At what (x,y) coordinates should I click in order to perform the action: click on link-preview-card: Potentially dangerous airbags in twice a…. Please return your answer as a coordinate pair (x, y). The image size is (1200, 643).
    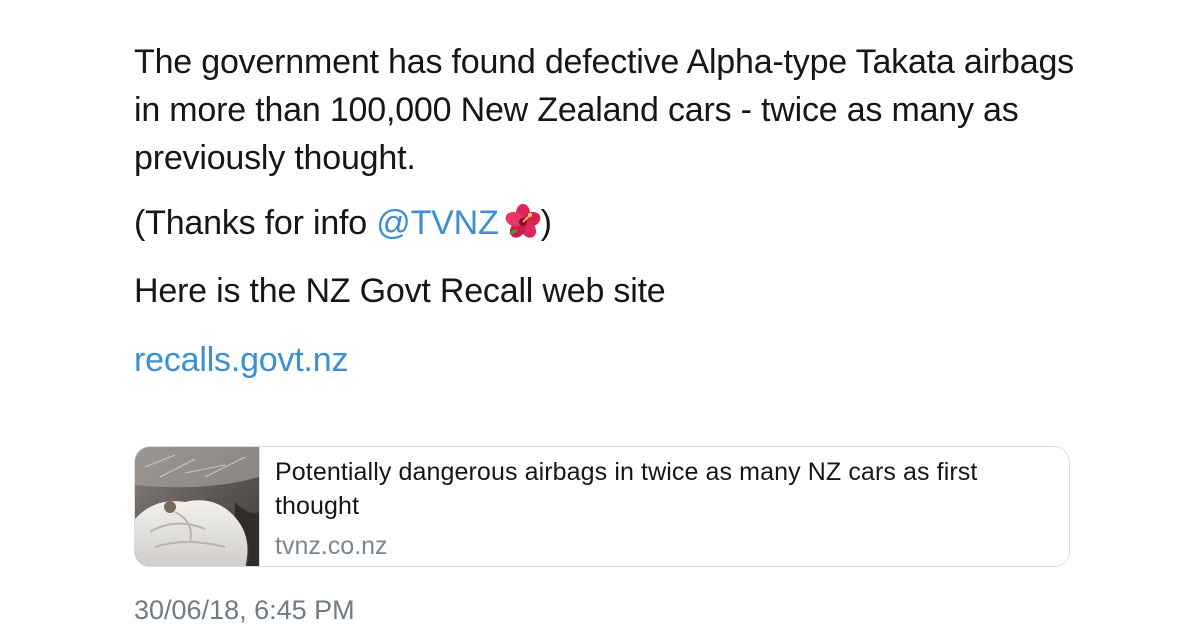
    Looking at the image, I should click on (602, 506).